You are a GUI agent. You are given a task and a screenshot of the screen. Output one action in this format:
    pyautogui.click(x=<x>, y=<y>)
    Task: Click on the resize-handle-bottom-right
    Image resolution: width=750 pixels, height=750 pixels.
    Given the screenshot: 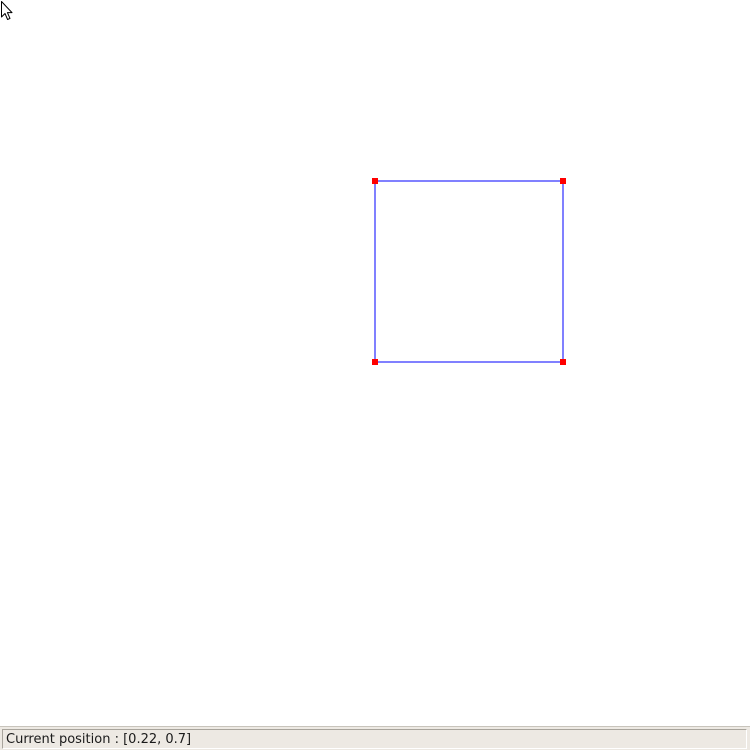 What is the action you would take?
    pyautogui.click(x=563, y=362)
    